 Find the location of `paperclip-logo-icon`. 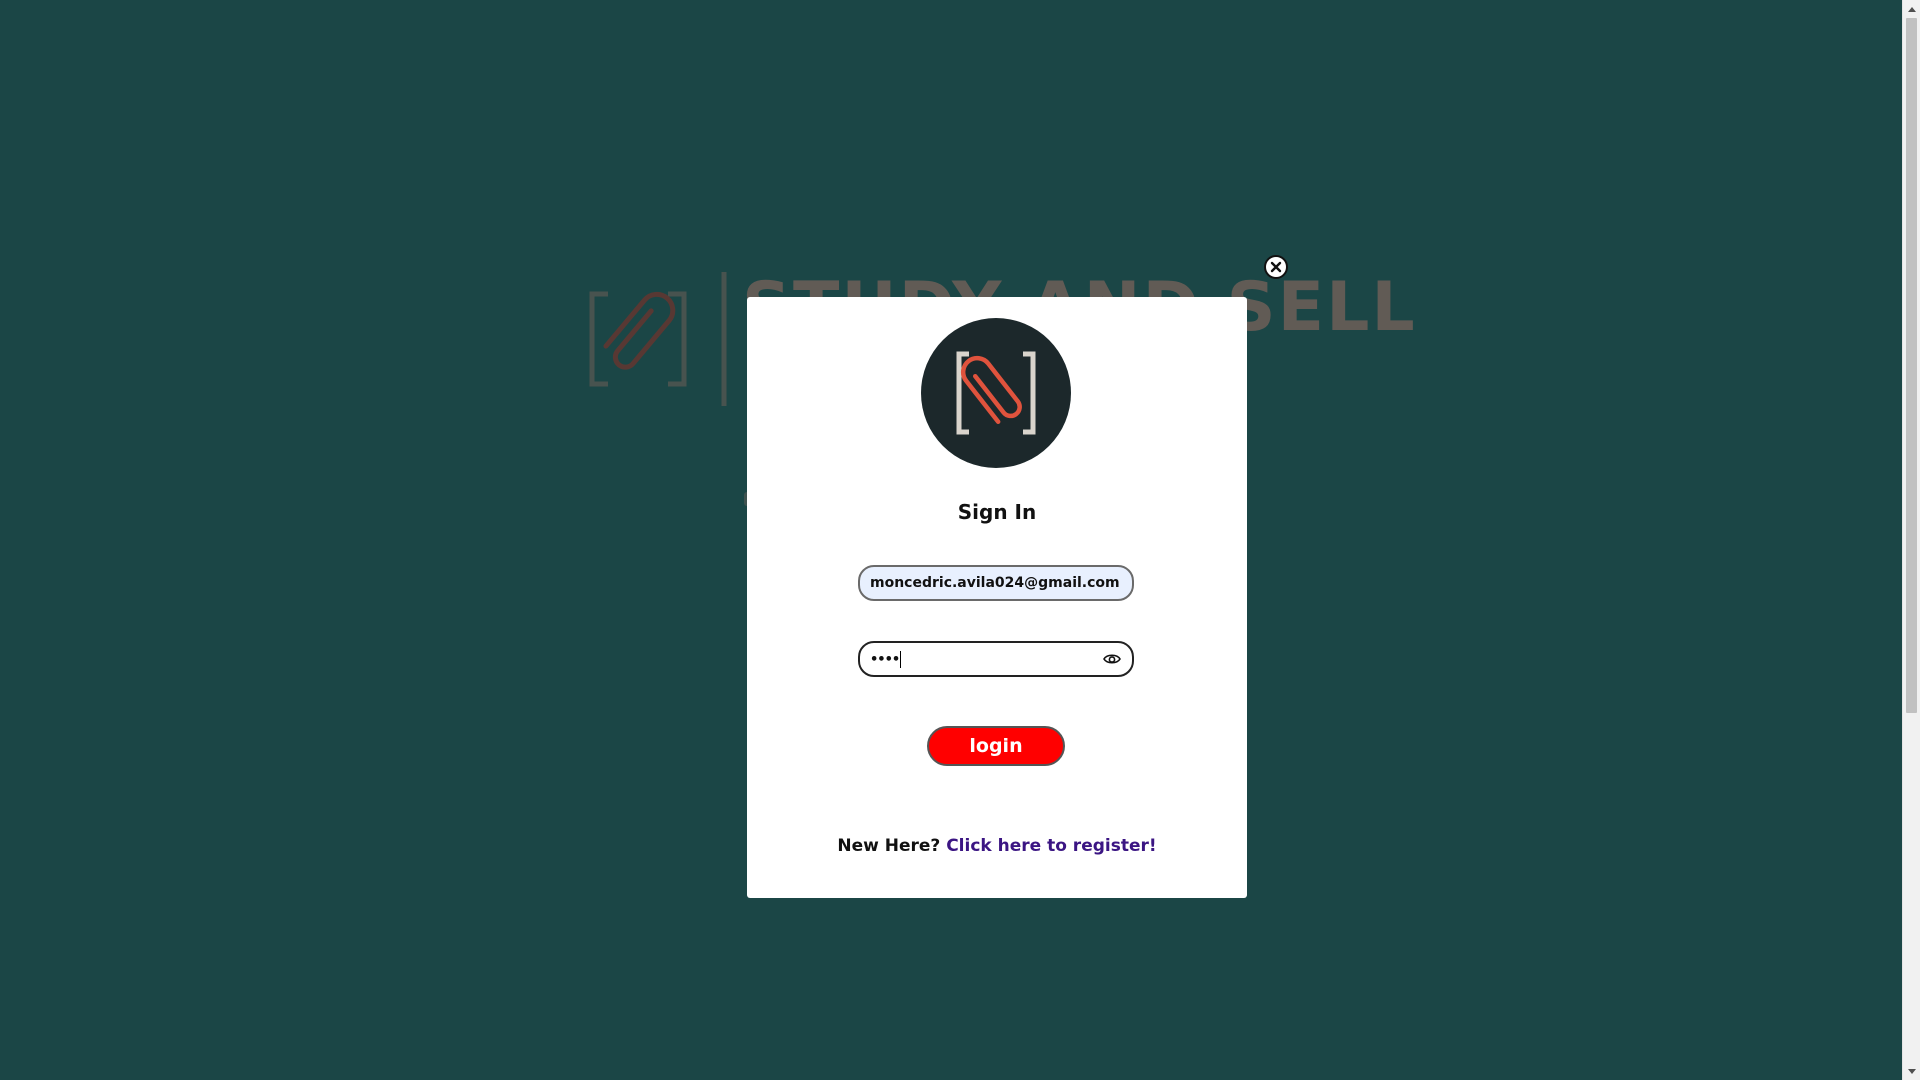

paperclip-logo-icon is located at coordinates (996, 393).